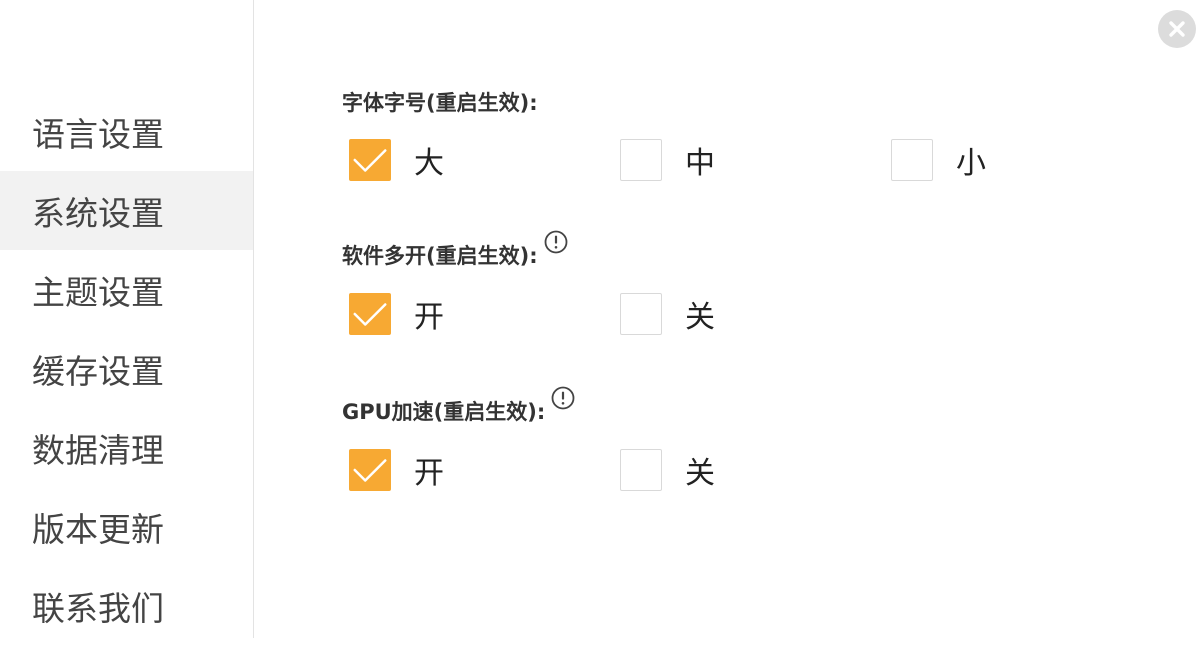 The image size is (1200, 645). I want to click on multi-open-off-checkbox, so click(641, 314).